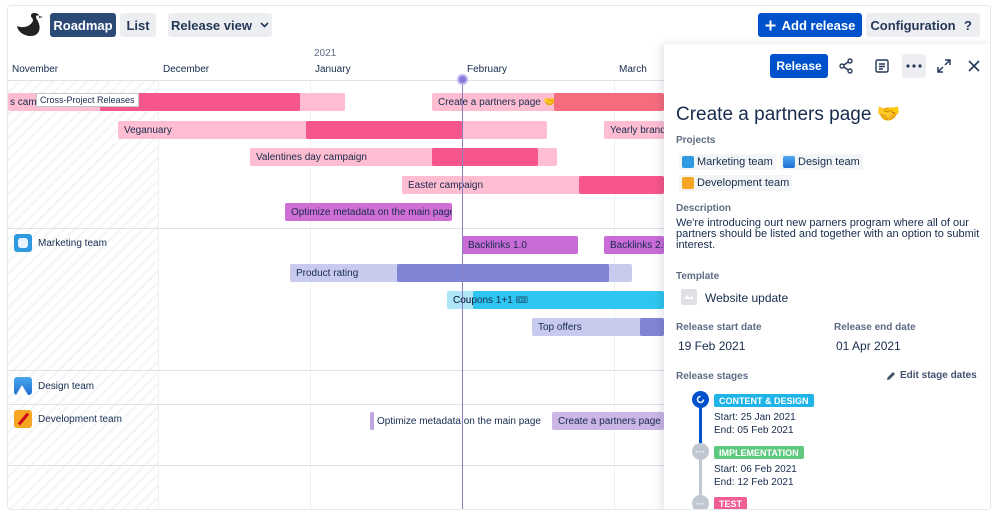 The image size is (998, 517). I want to click on project-chip: Development team, so click(736, 183).